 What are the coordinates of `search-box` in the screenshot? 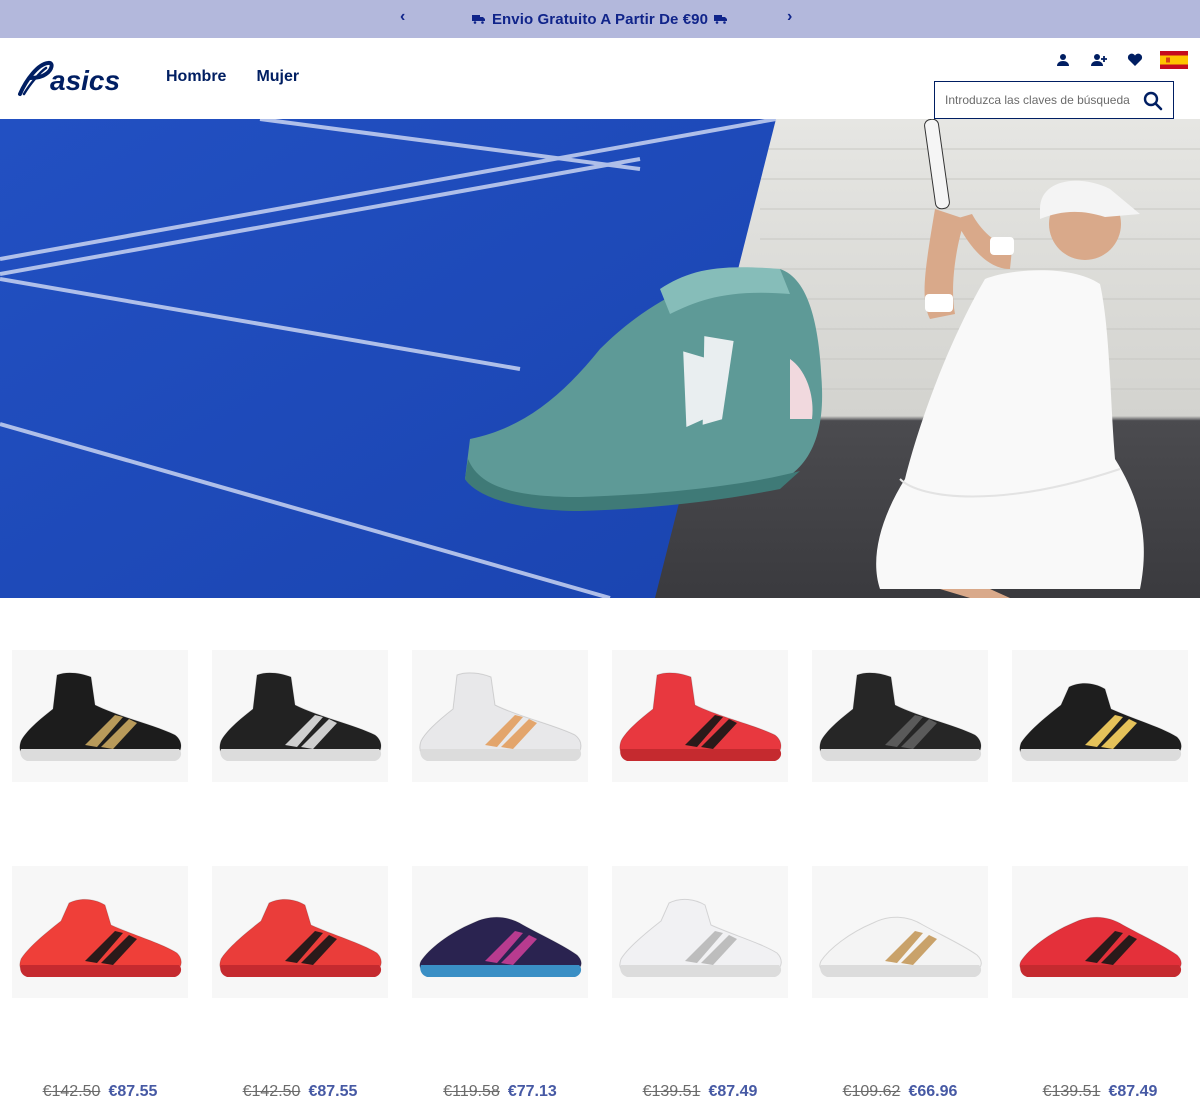 It's located at (1054, 100).